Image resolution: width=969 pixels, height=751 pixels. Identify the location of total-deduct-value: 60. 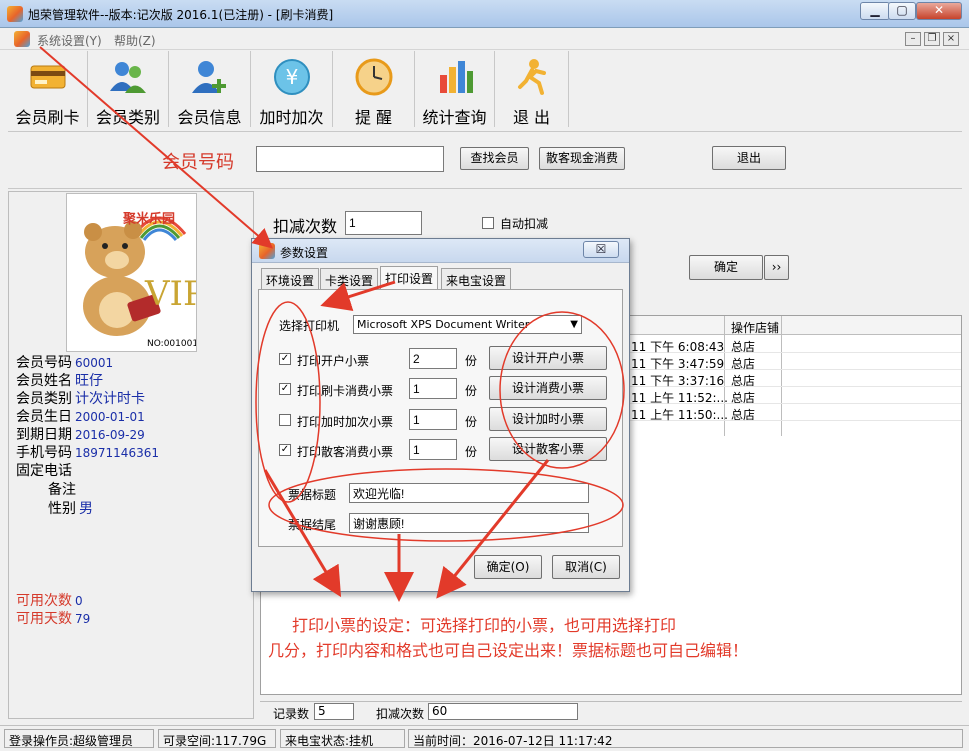
(503, 711).